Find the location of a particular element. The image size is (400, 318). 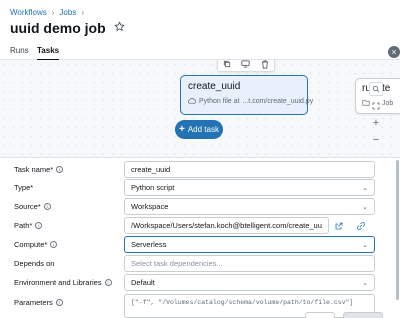

task-type-label: Python file at is located at coordinates (219, 101).